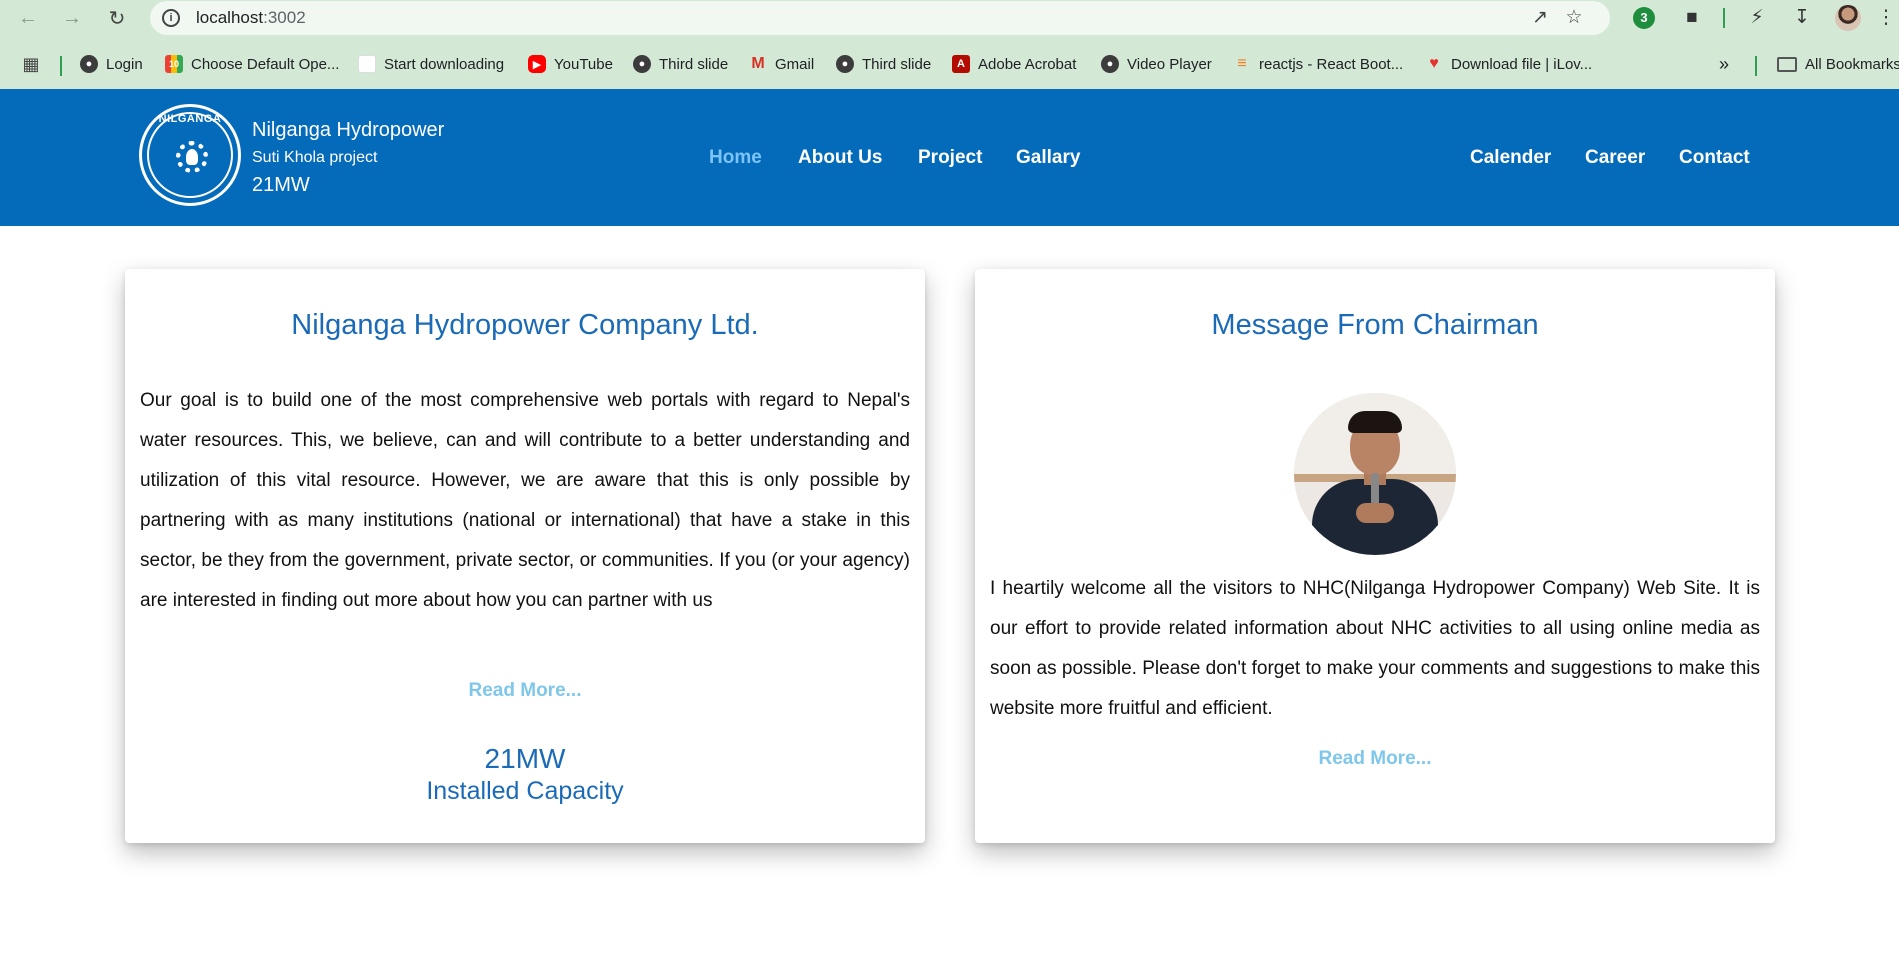 This screenshot has height=956, width=1899. What do you see at coordinates (680, 64) in the screenshot?
I see `bookmark-third-slide-1: ● Third slide` at bounding box center [680, 64].